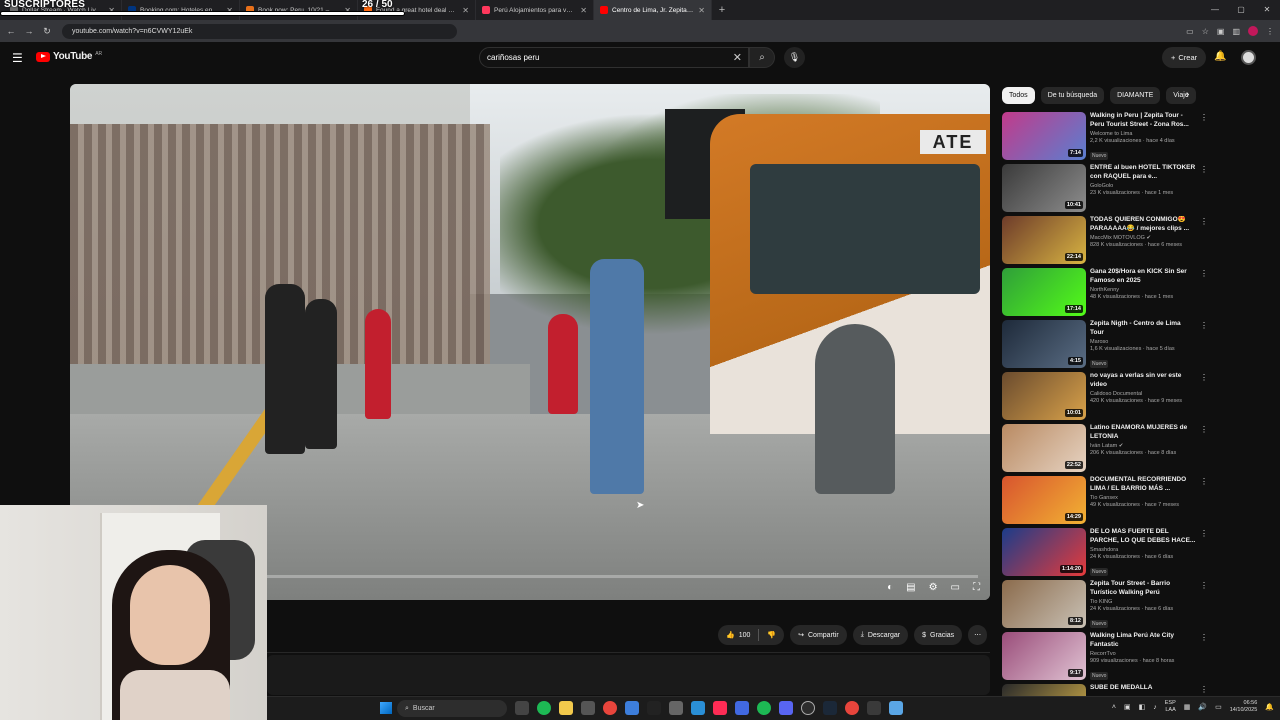 Image resolution: width=1280 pixels, height=720 pixels. Describe the element at coordinates (1143, 688) in the screenshot. I see `video-title: SUBE DE MEDALLA` at that location.